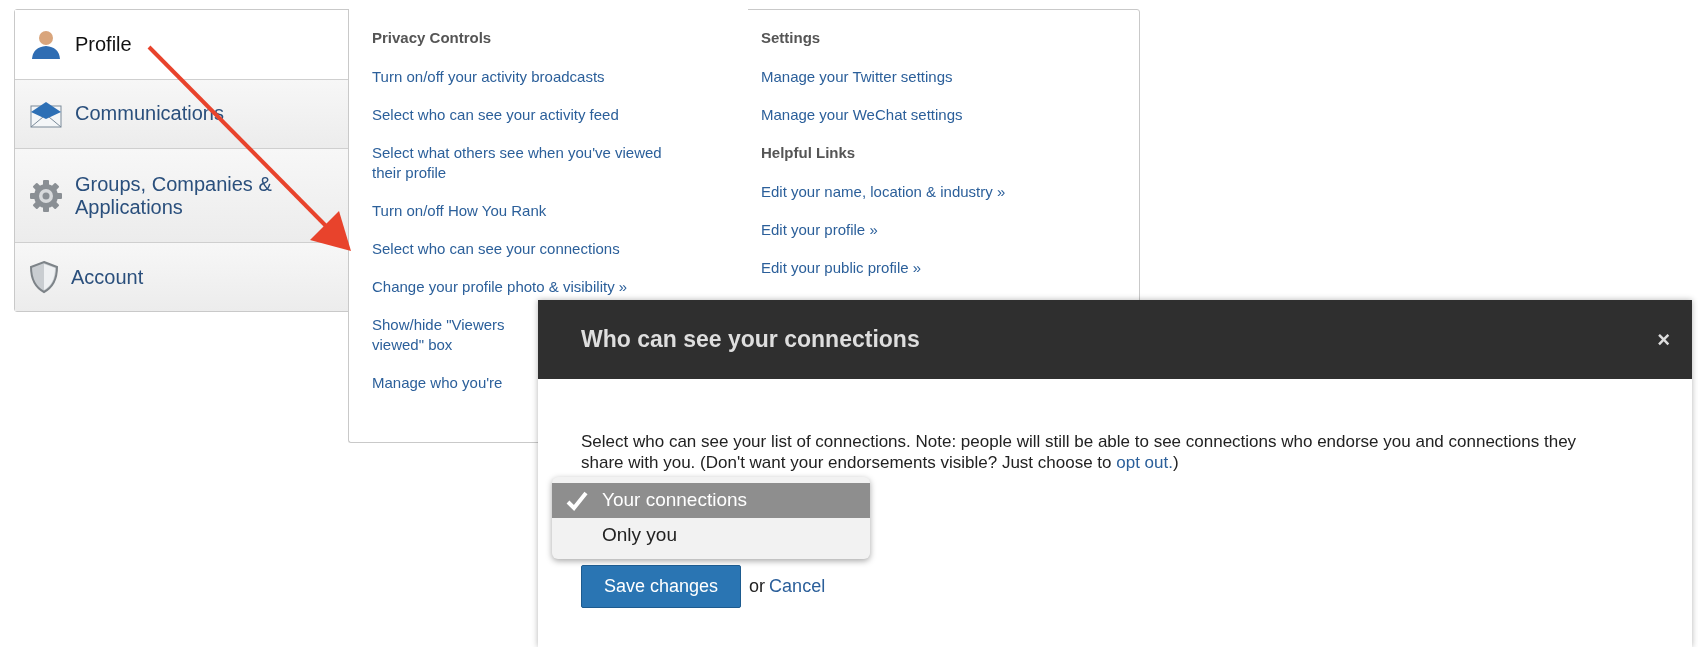 Image resolution: width=1698 pixels, height=647 pixels. Describe the element at coordinates (182, 276) in the screenshot. I see `nav-tab: Account` at that location.